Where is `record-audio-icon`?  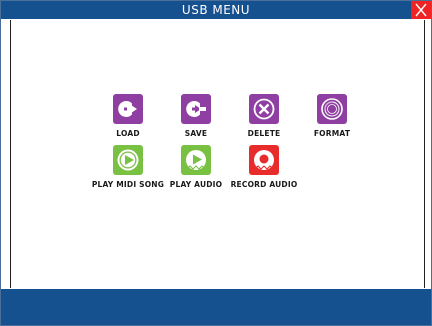
record-audio-icon is located at coordinates (264, 160).